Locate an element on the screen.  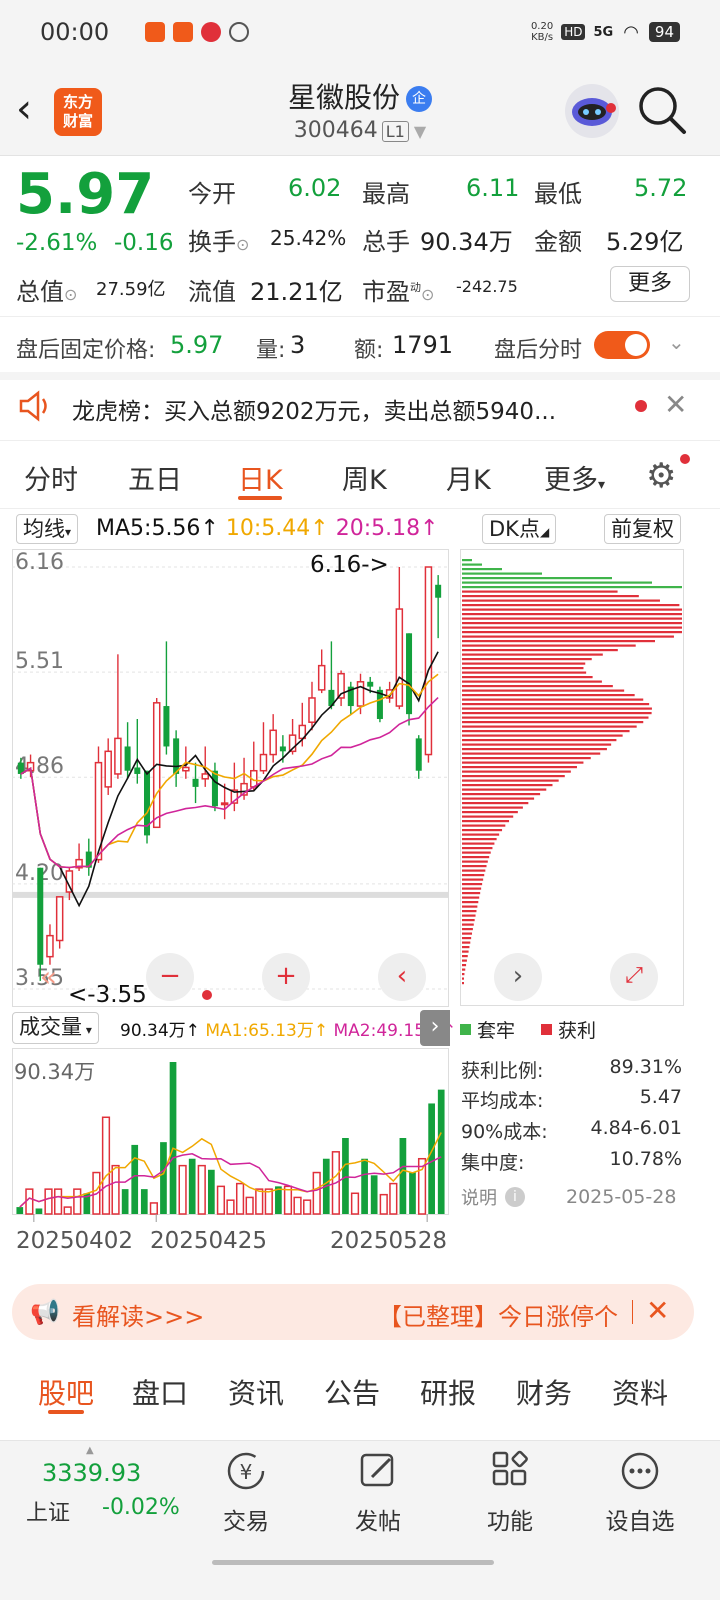
banner-close-icon: ✕ is located at coordinates (657, 1310).